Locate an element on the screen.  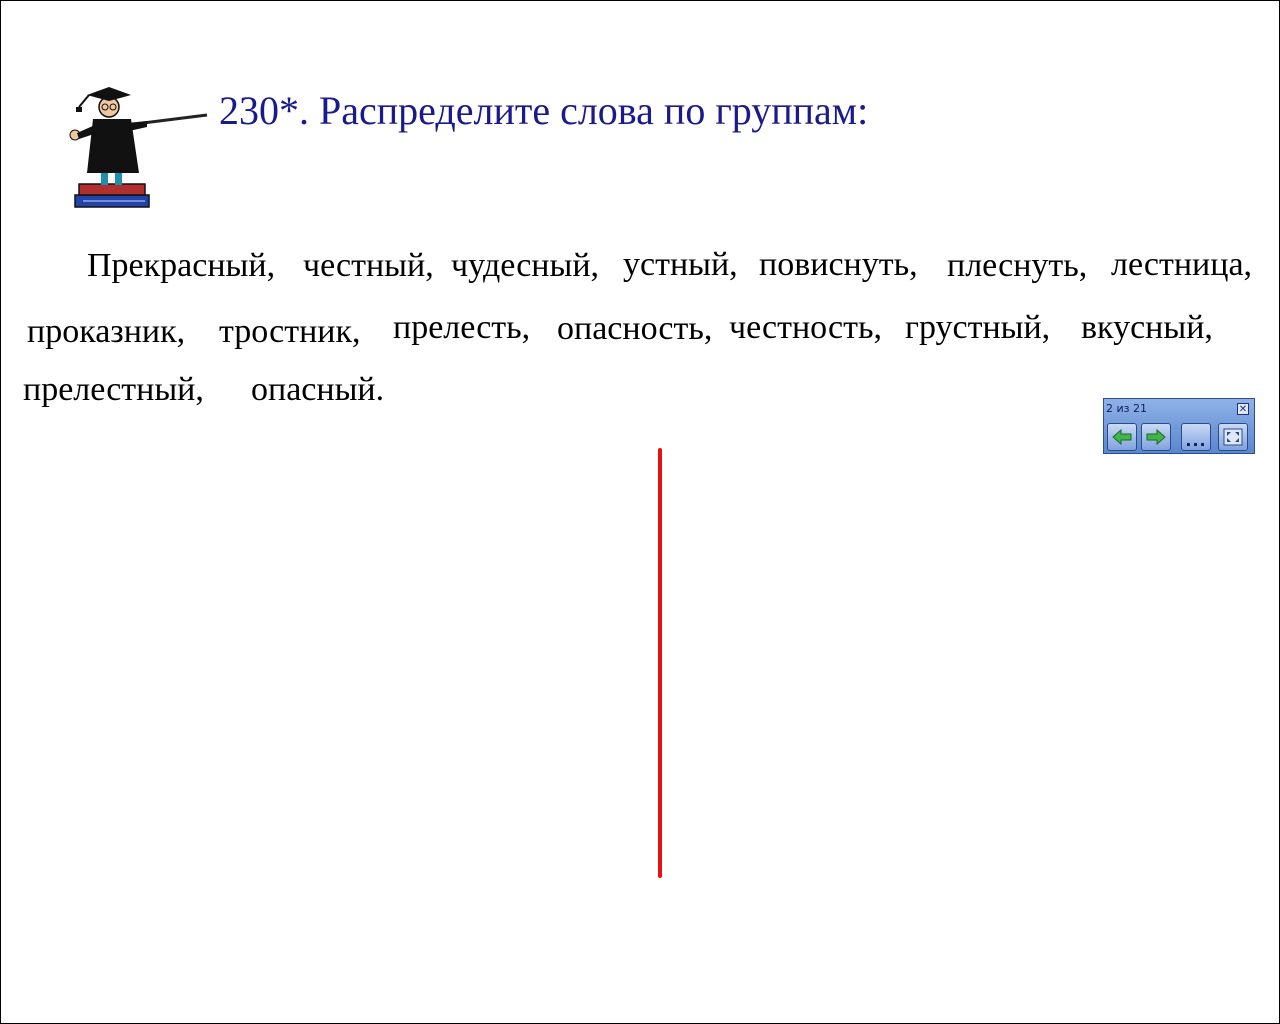
close-icon: ✕ is located at coordinates (1243, 409).